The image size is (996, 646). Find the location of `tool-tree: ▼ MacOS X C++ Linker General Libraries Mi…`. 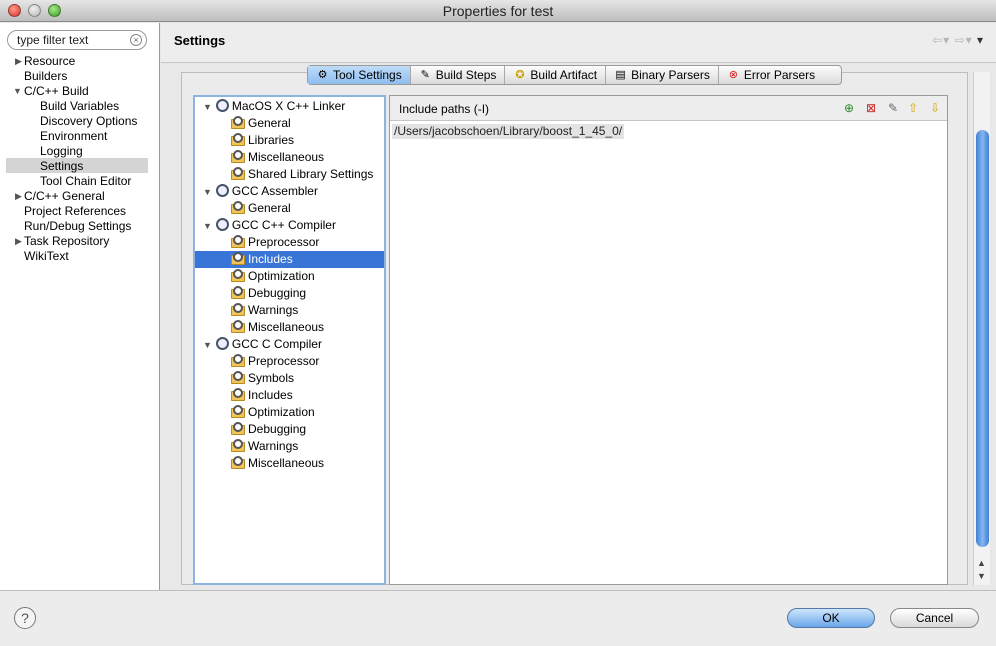

tool-tree: ▼ MacOS X C++ Linker General Libraries Mi… is located at coordinates (289, 340).